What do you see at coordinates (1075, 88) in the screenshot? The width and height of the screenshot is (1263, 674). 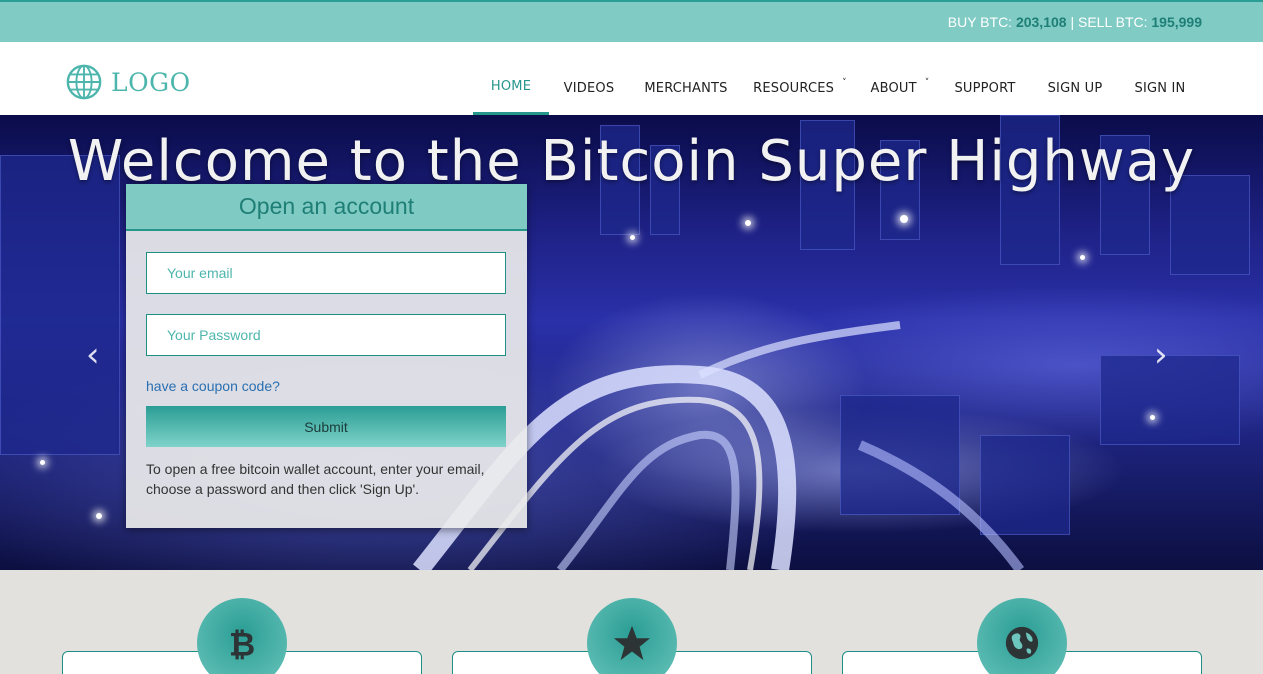 I see `nav-sign-up-label: SIGN UP` at bounding box center [1075, 88].